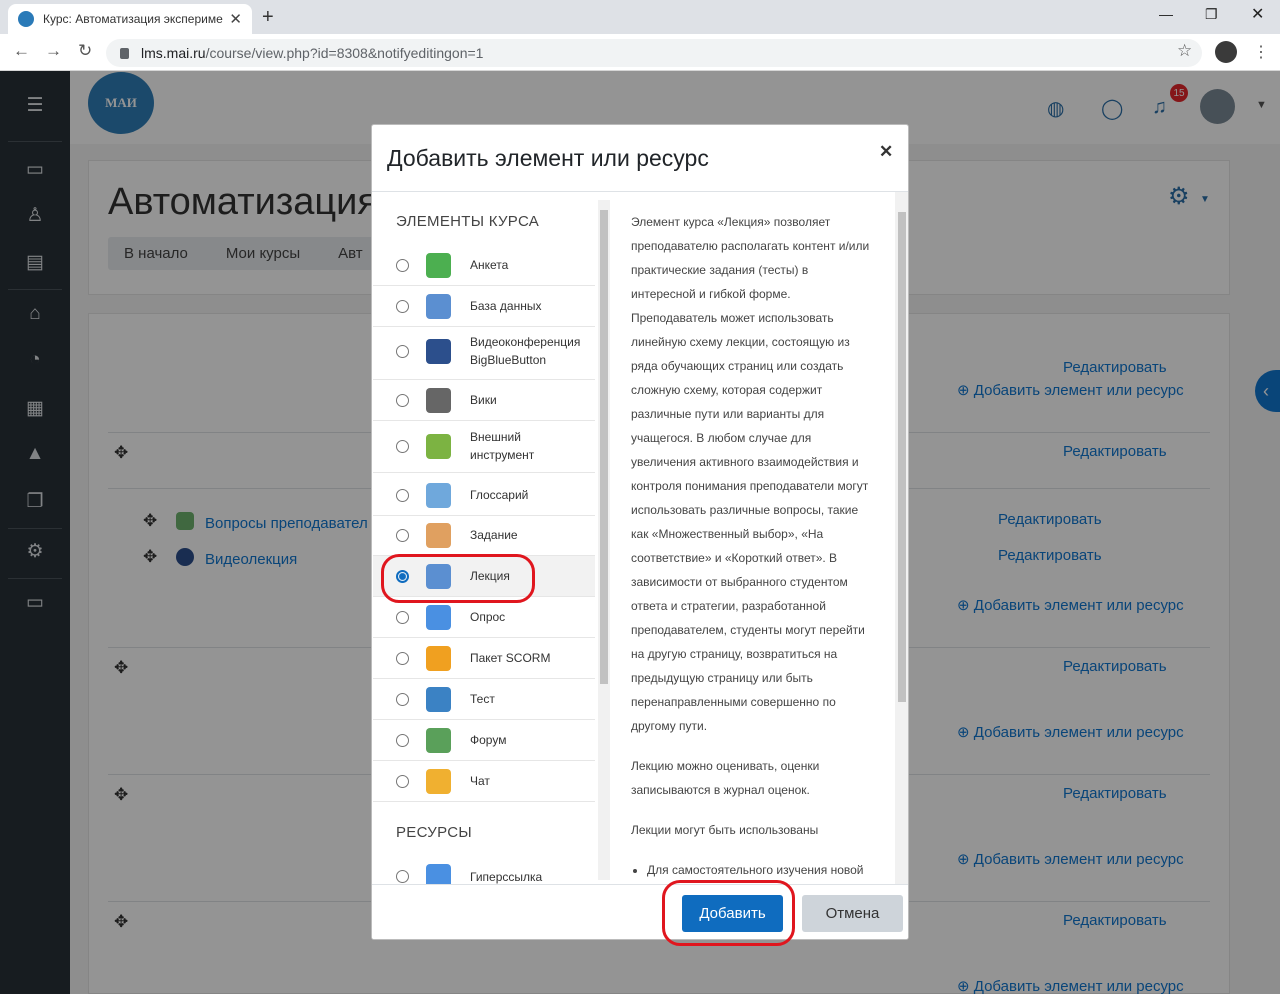 The image size is (1280, 995). What do you see at coordinates (124, 53) in the screenshot?
I see `lock-icon` at bounding box center [124, 53].